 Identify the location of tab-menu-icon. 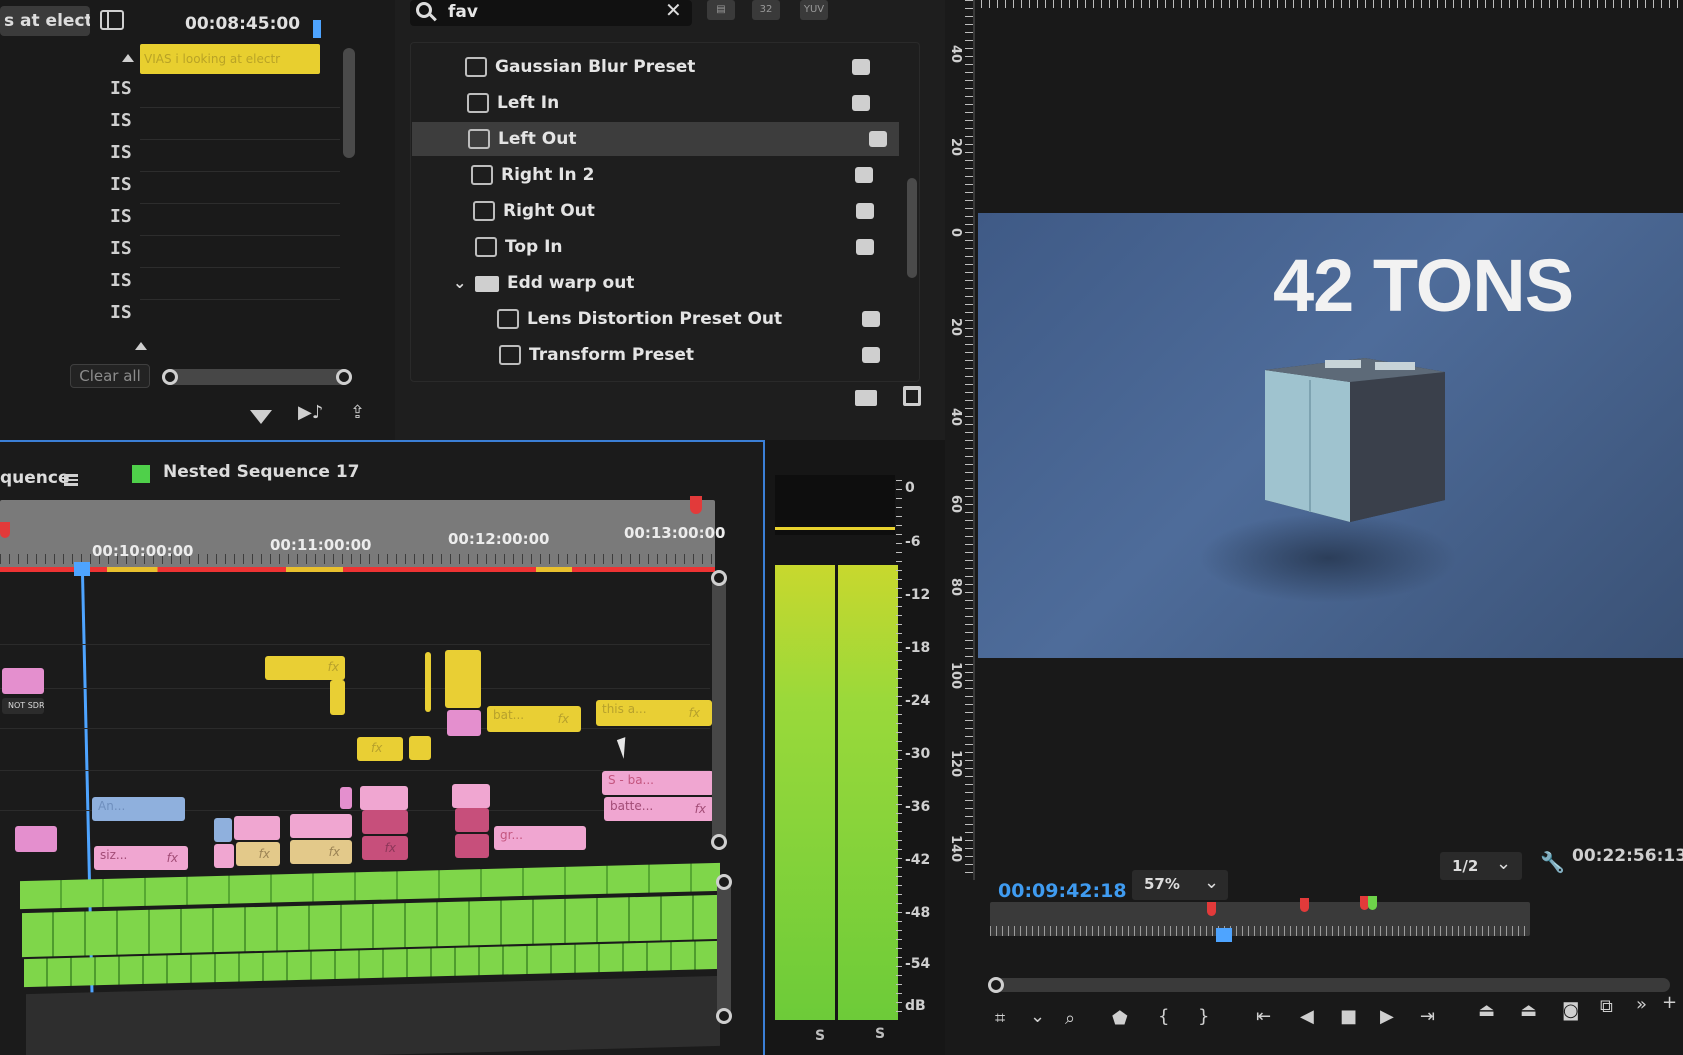
(71, 480).